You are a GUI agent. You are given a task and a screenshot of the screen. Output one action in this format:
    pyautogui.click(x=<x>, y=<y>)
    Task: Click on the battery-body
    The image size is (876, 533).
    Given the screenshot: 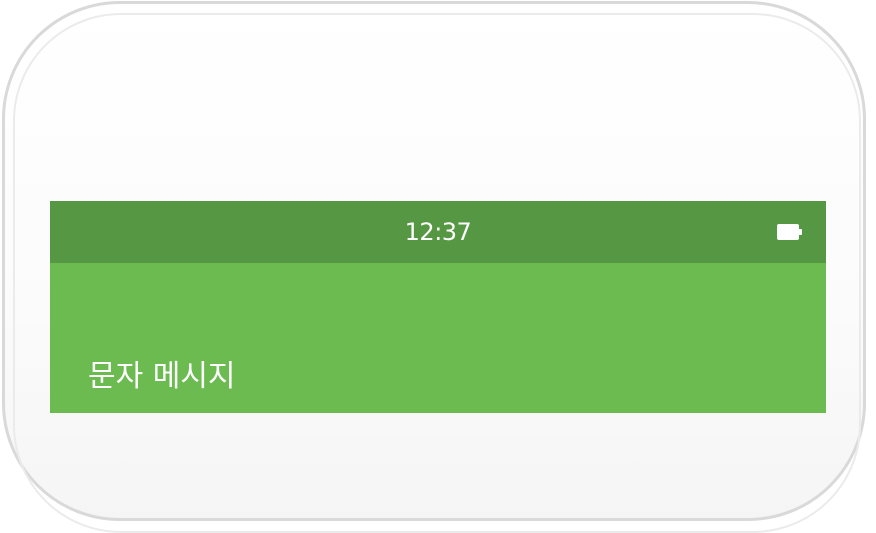 What is the action you would take?
    pyautogui.click(x=788, y=232)
    